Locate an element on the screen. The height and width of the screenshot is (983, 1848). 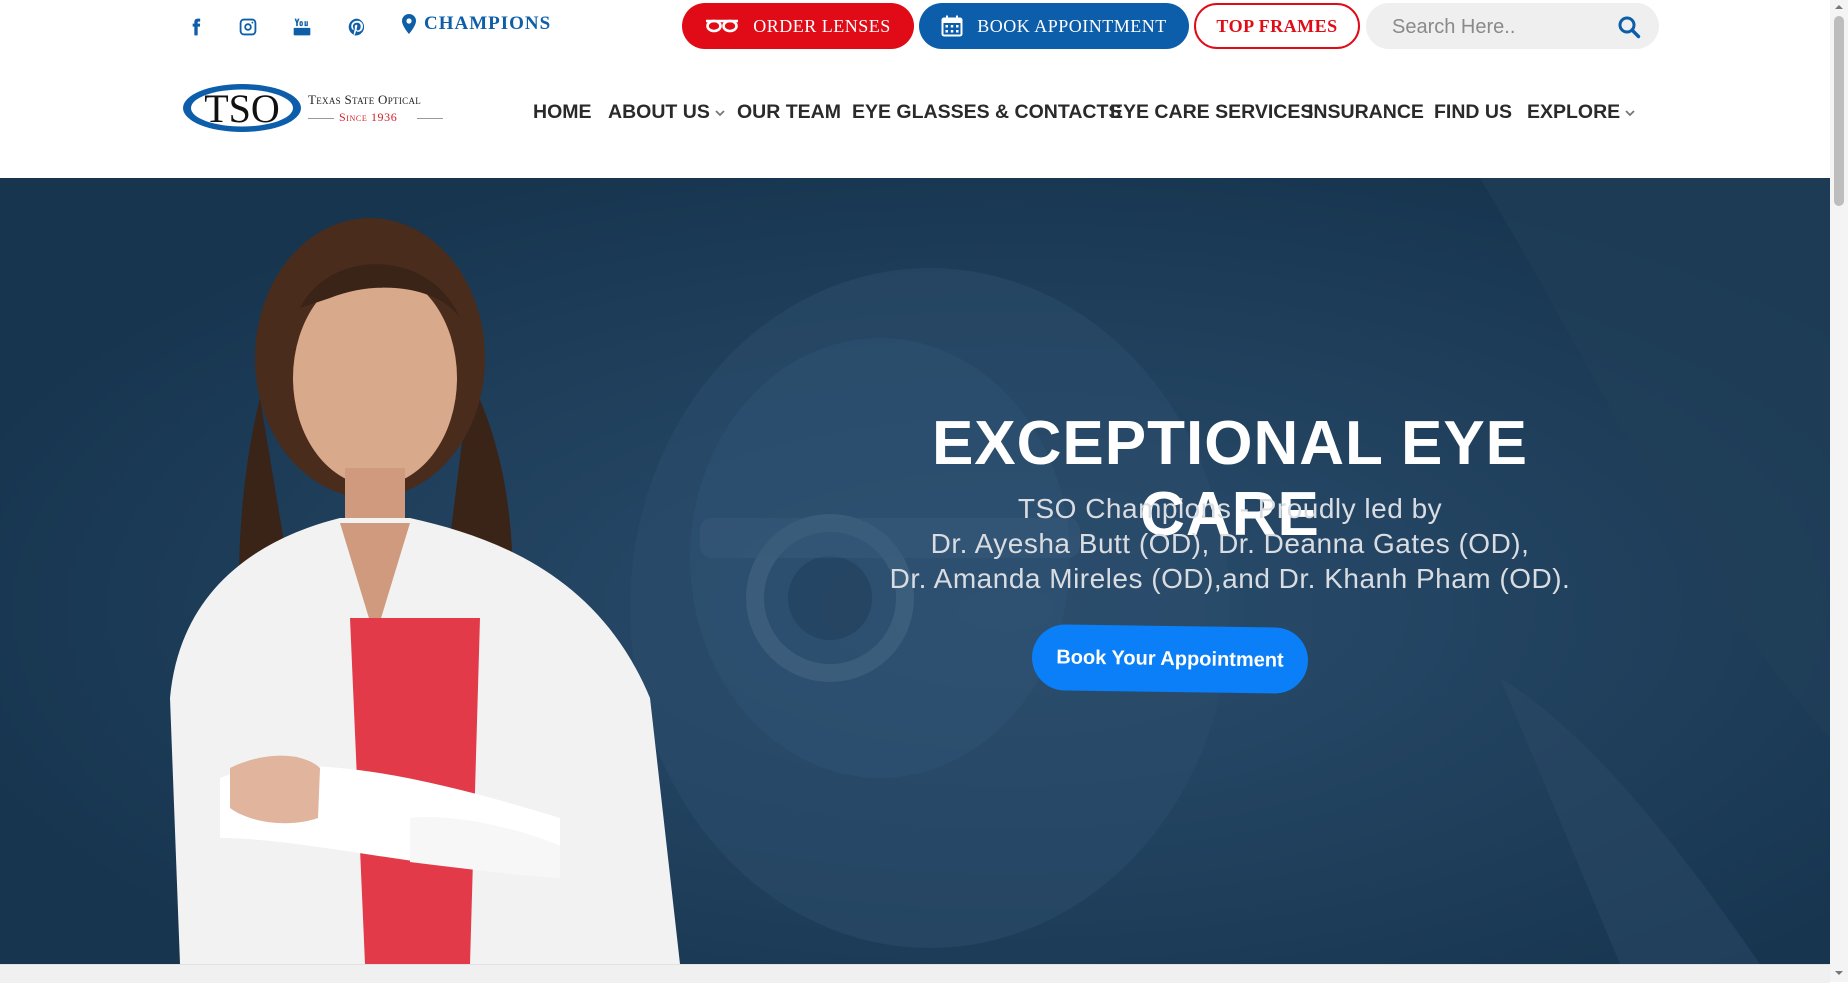
top-frames-button: TOP FRAMES is located at coordinates (1277, 26).